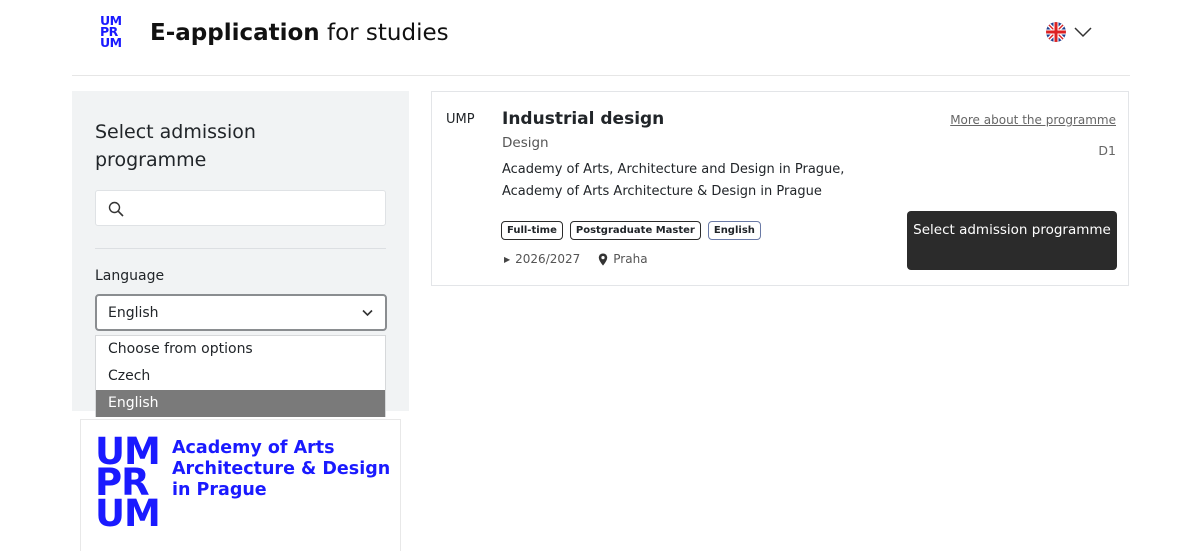 Image resolution: width=1186 pixels, height=551 pixels. Describe the element at coordinates (1033, 120) in the screenshot. I see `more-about-link: More about the programme` at that location.